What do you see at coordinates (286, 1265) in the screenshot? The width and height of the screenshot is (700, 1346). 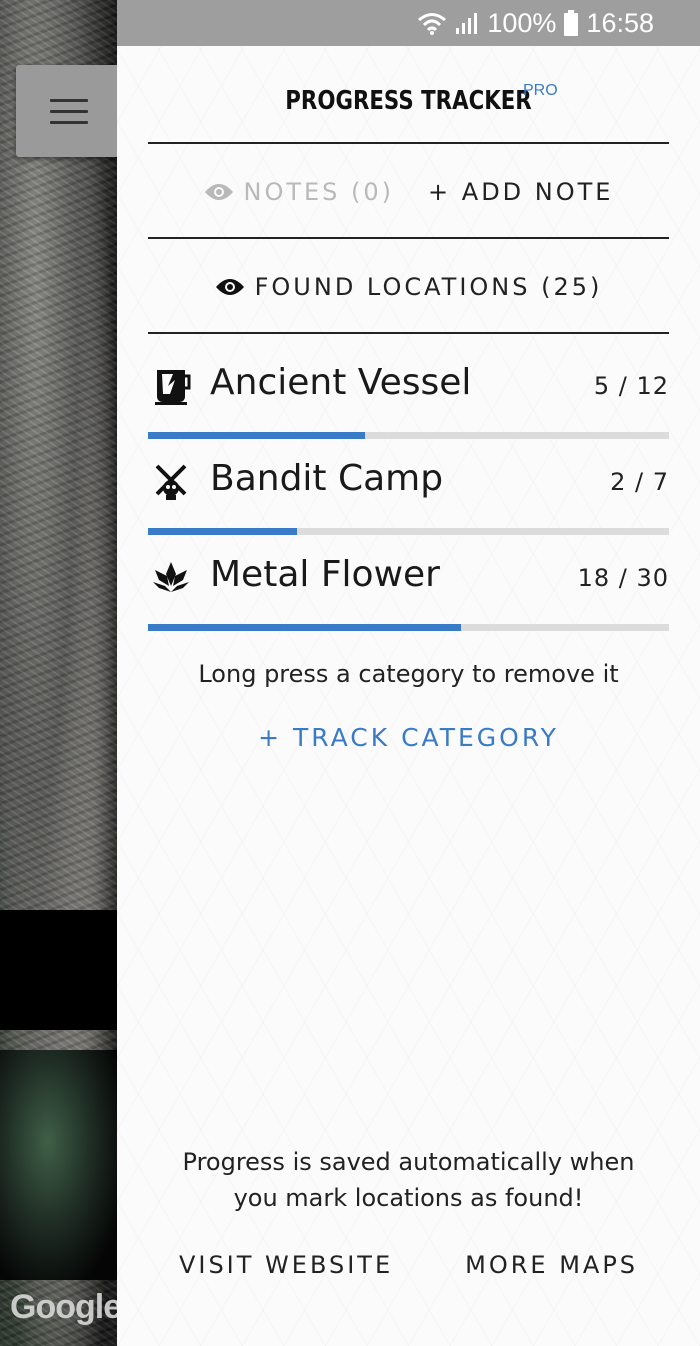 I see `visit-website-link: VISIT WEBSITE` at bounding box center [286, 1265].